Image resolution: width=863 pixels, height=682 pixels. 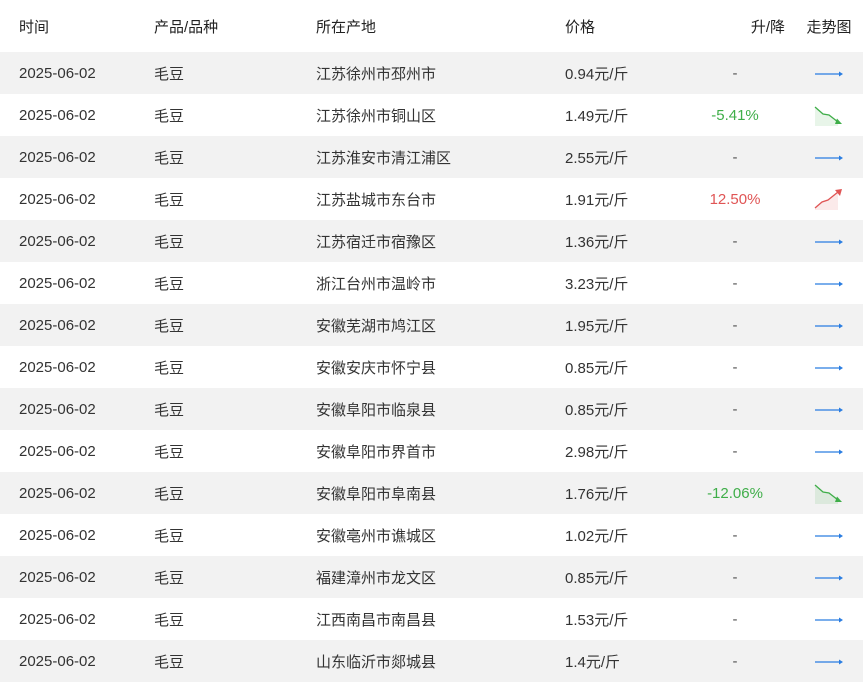 I want to click on table-row: 2025-06-02 毛豆 安徽亳州市谯城区 1.02元/斤 -, so click(x=431, y=535).